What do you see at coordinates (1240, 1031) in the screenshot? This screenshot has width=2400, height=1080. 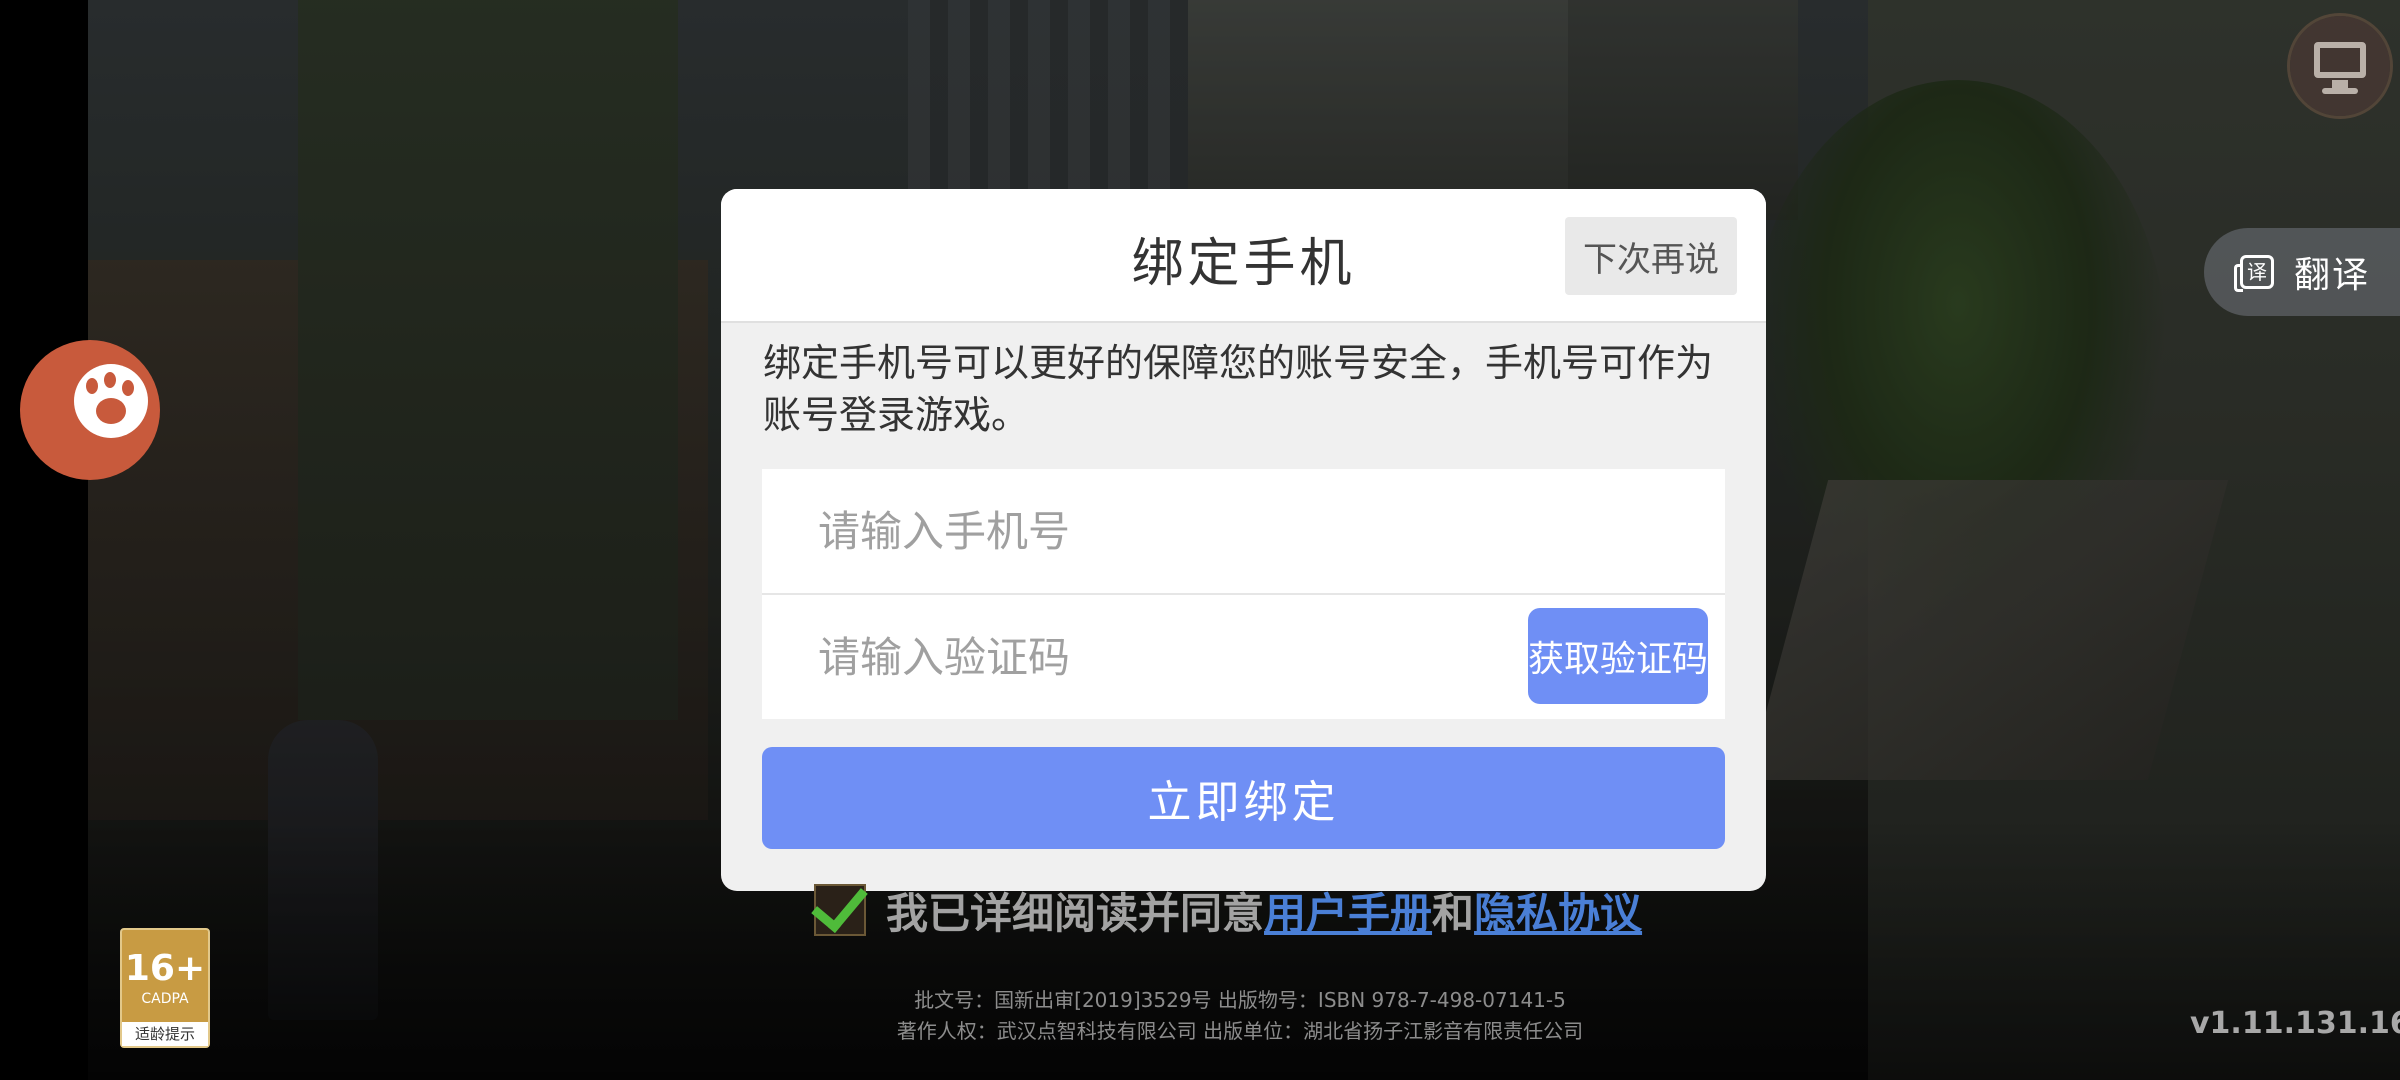 I see `publication-line-2: 著作人权：武汉点智科技有限公司 出版单位：湖北省扬子江影音有限责任公司` at bounding box center [1240, 1031].